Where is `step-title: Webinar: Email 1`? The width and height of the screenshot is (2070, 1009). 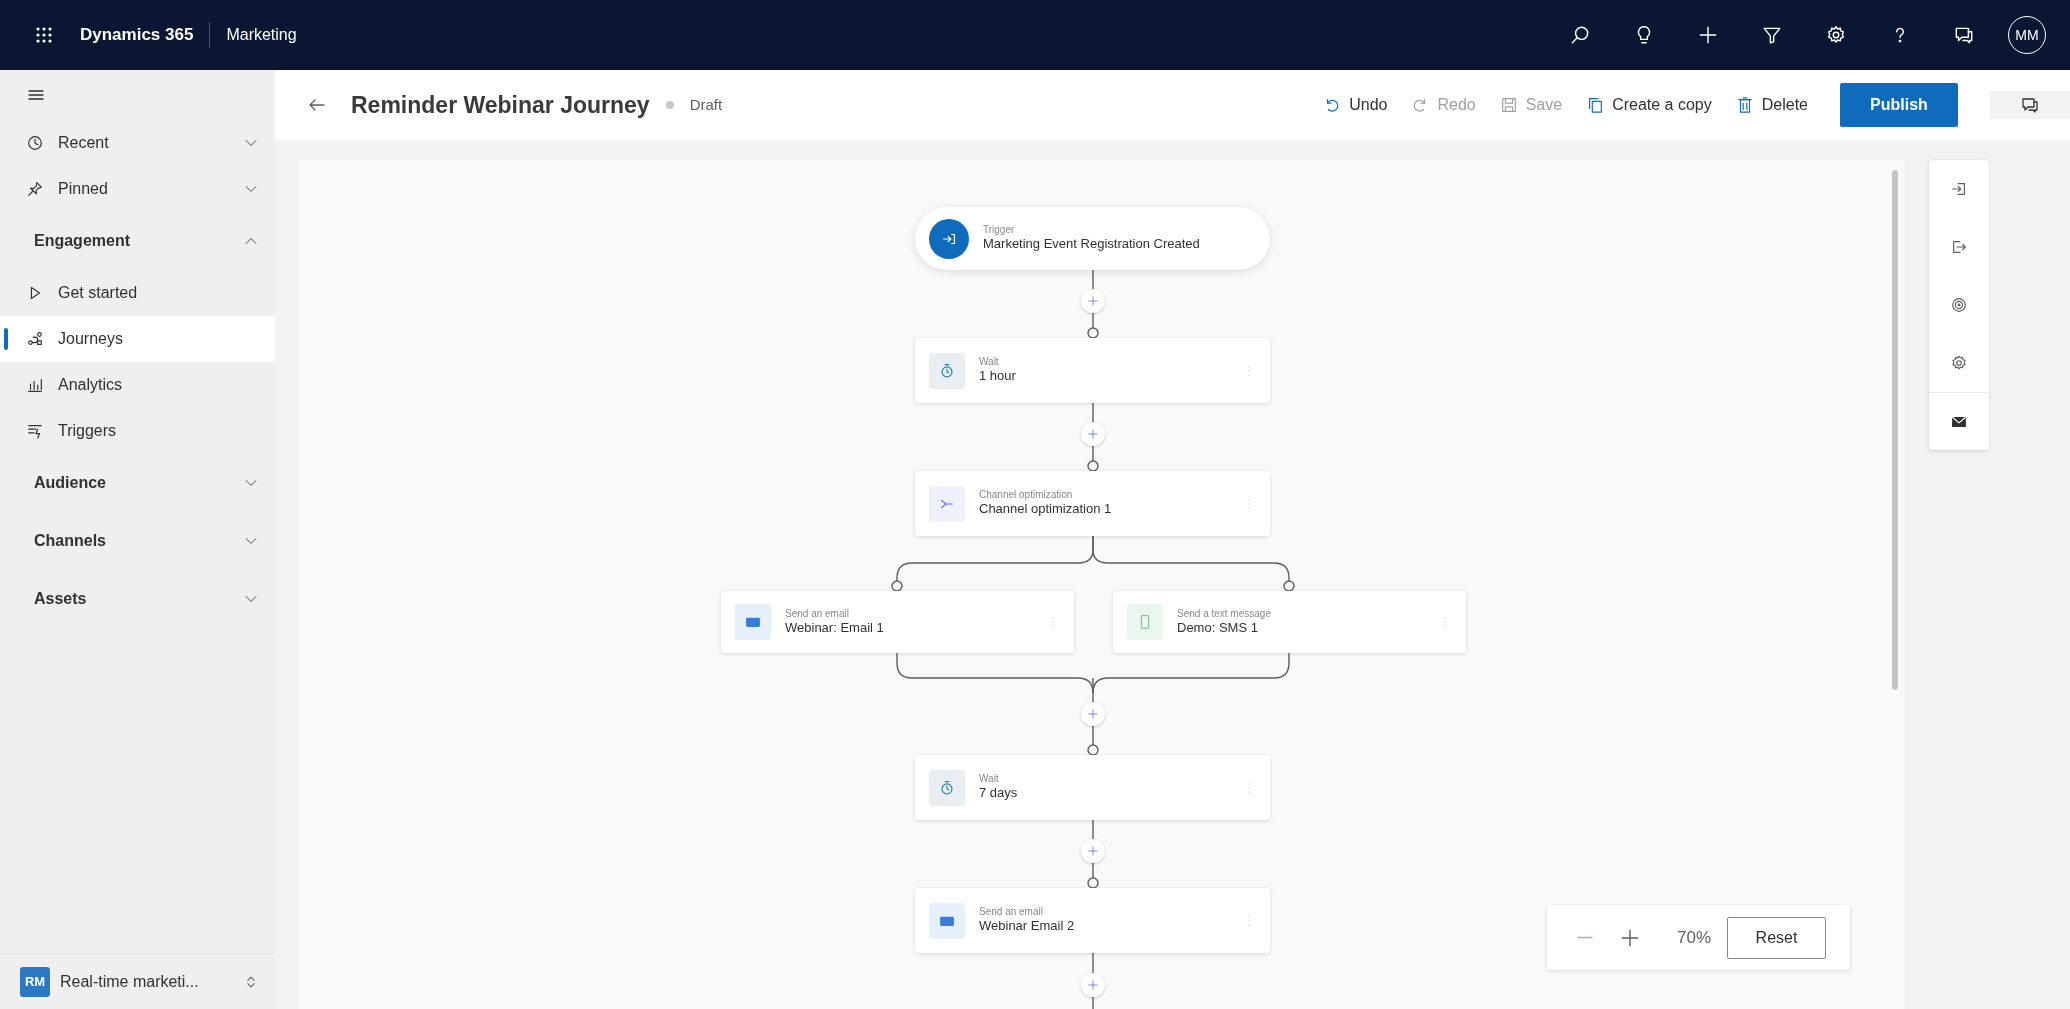
step-title: Webinar: Email 1 is located at coordinates (834, 628).